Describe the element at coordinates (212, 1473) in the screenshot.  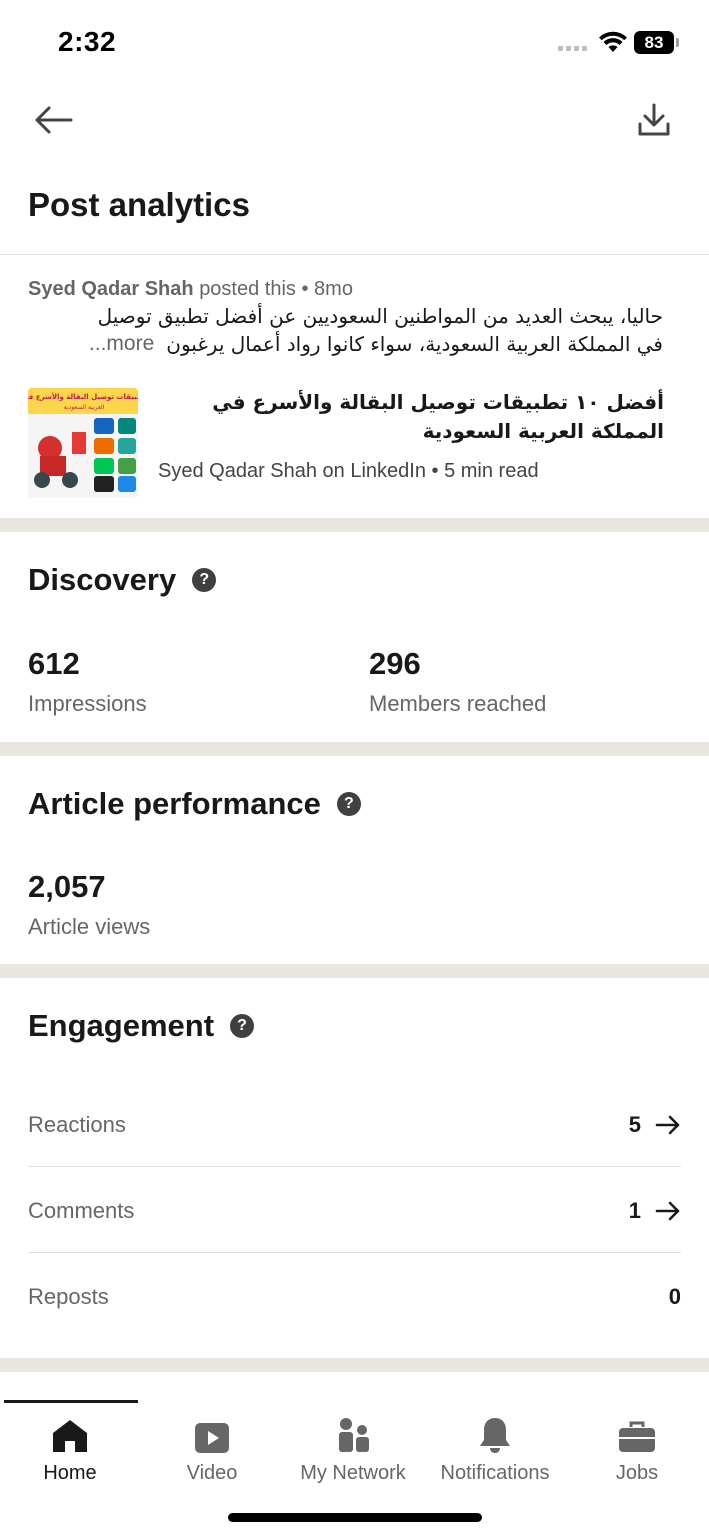
I see `tab-label: Video` at that location.